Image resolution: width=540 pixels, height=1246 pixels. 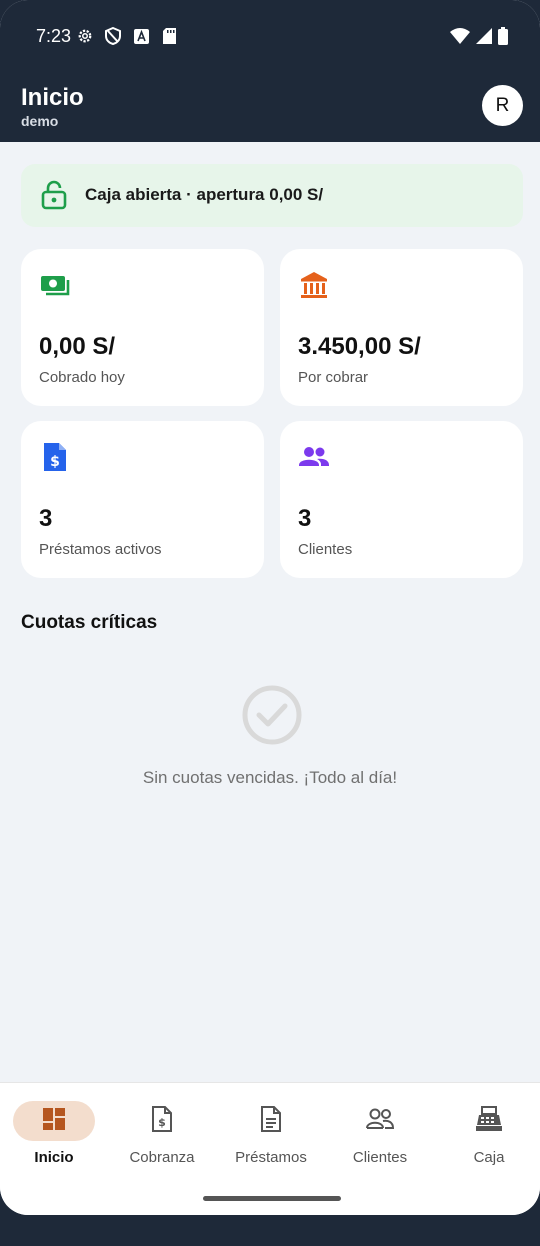 What do you see at coordinates (333, 377) in the screenshot?
I see `card-label: Por cobrar` at bounding box center [333, 377].